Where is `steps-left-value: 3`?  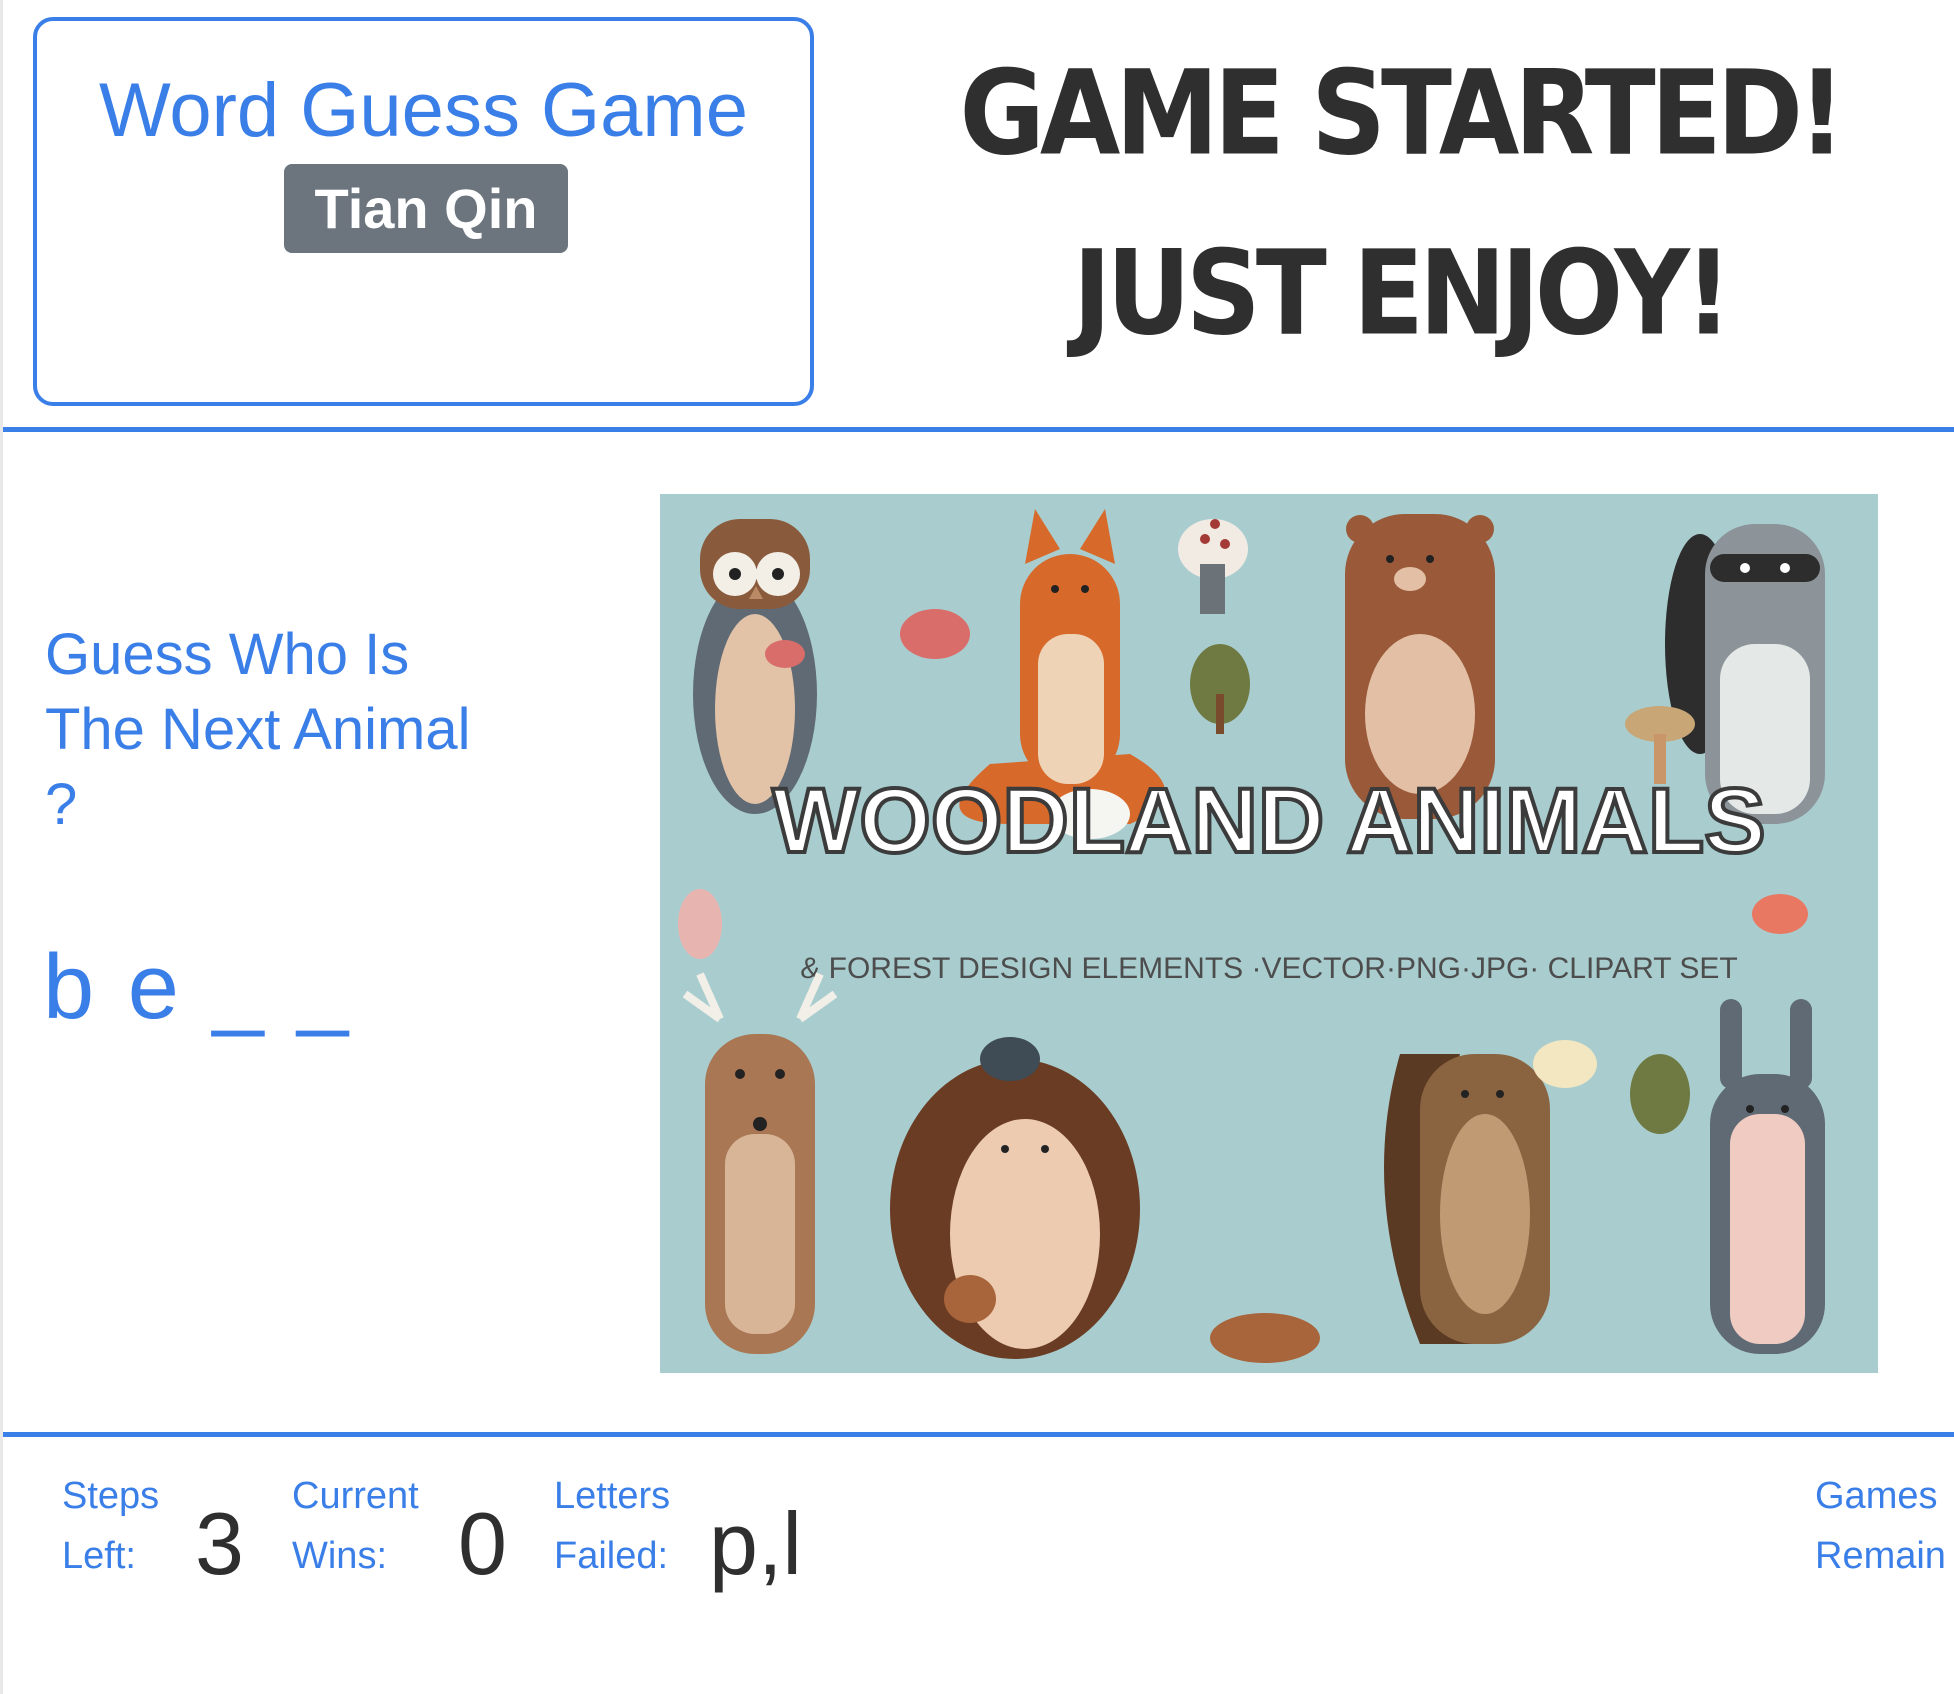
steps-left-value: 3 is located at coordinates (219, 1543).